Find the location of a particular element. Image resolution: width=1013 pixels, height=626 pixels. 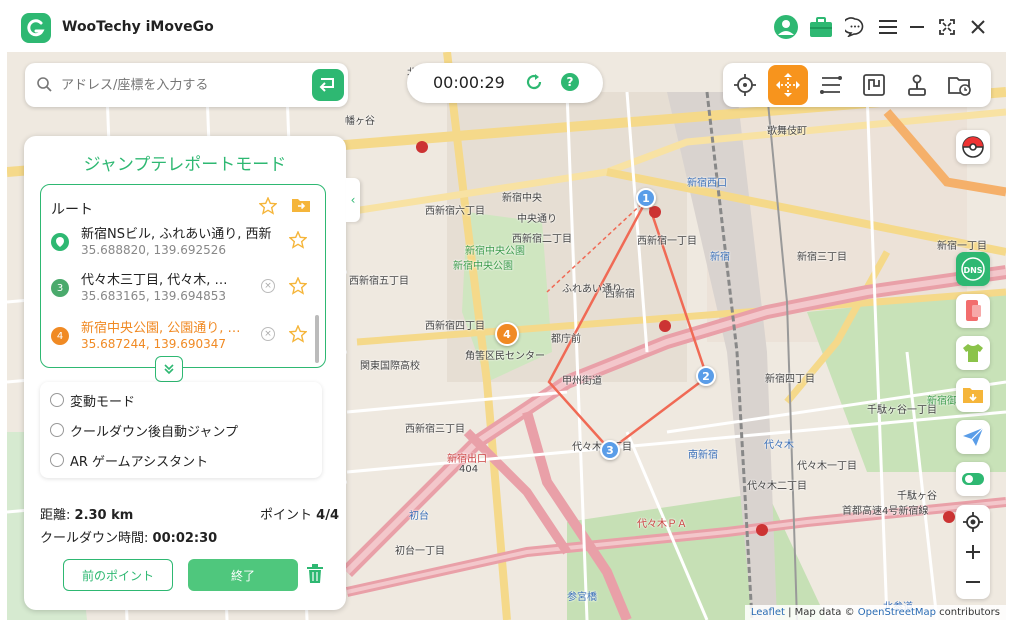

history-folder-icon is located at coordinates (959, 86).